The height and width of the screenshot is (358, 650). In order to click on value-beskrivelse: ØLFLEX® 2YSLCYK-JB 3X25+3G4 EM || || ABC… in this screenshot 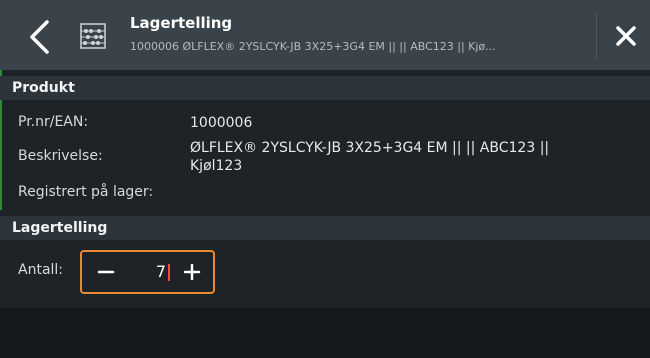, I will do `click(417, 157)`.